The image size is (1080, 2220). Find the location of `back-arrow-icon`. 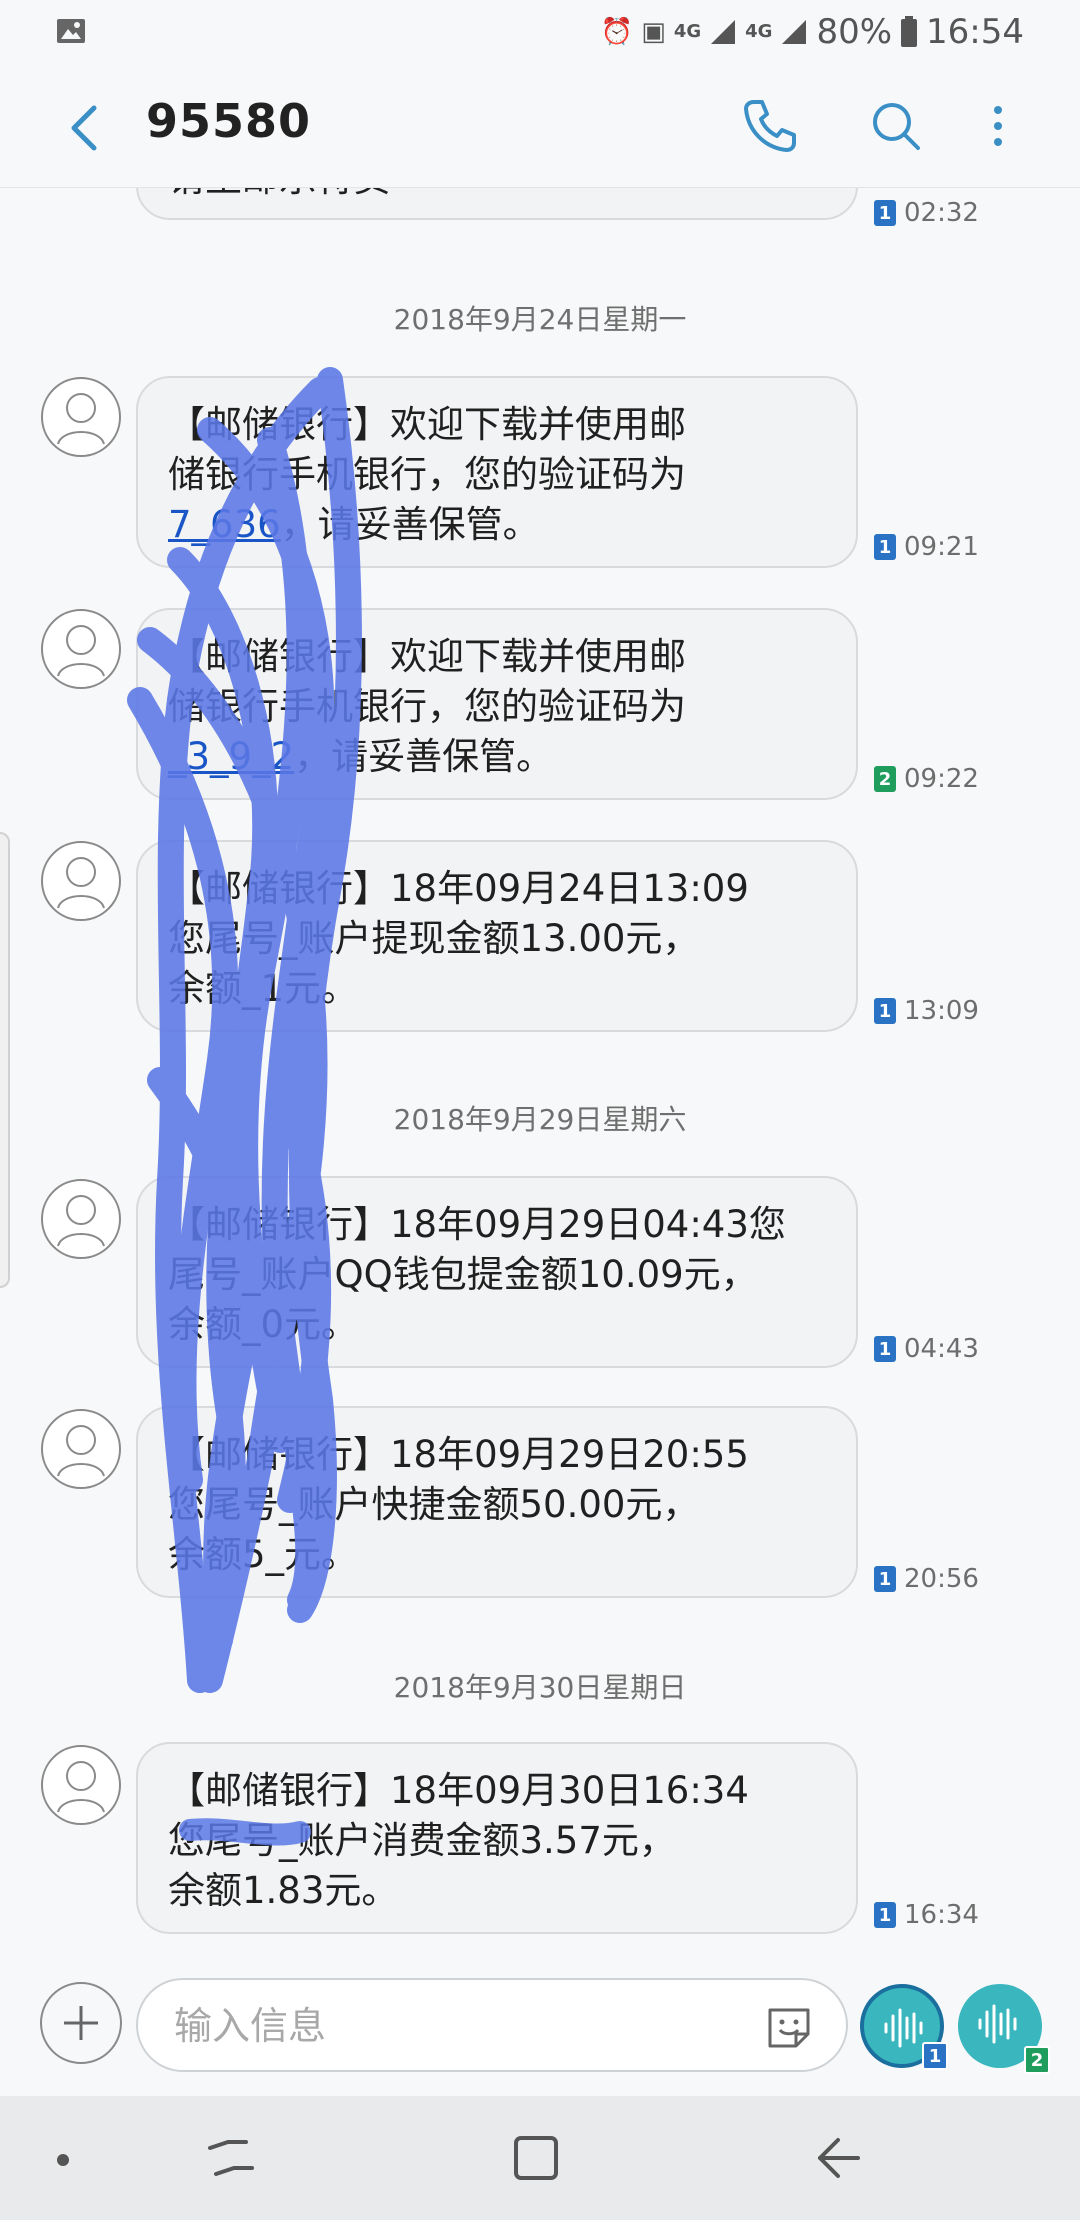

back-arrow-icon is located at coordinates (84, 128).